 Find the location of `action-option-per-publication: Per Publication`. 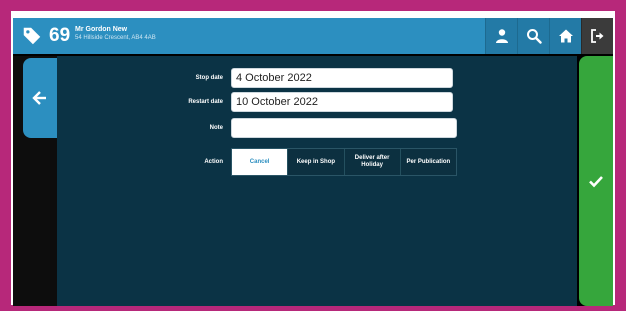

action-option-per-publication: Per Publication is located at coordinates (427, 162).